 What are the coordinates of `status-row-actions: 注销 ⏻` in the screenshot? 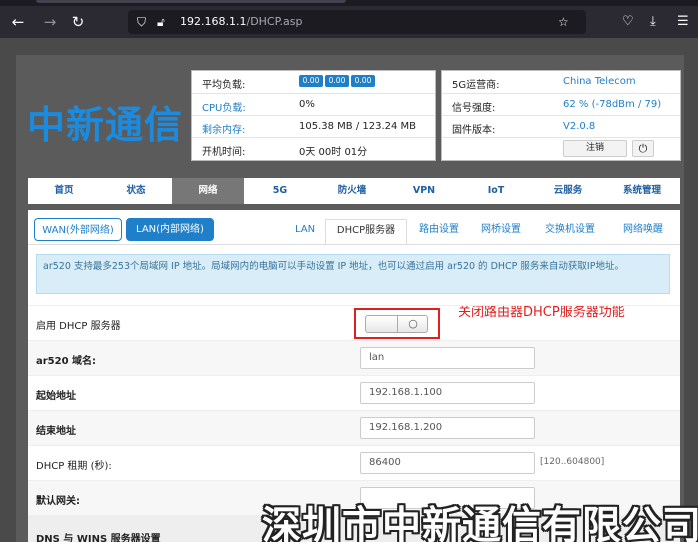 It's located at (561, 148).